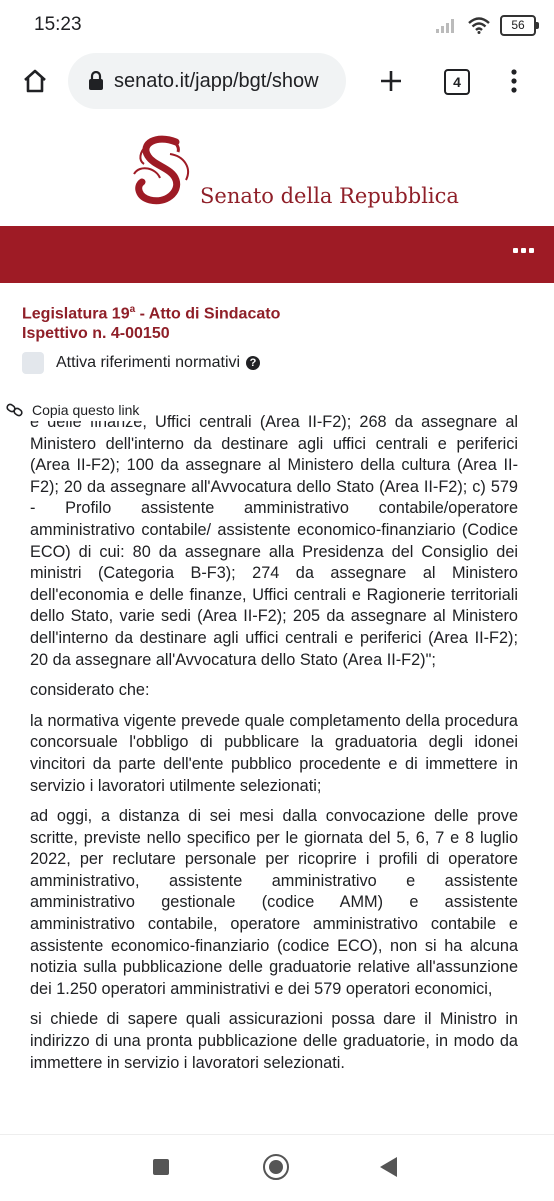  I want to click on body-paragraph: considerato che:, so click(90, 690).